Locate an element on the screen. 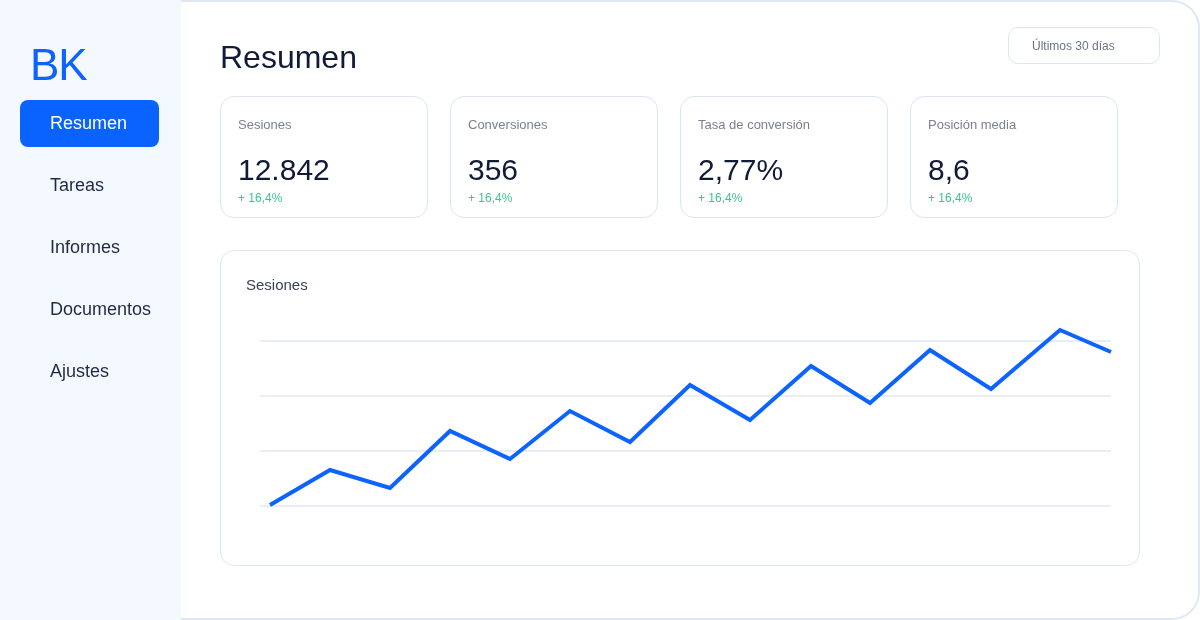 This screenshot has width=1200, height=620. metric-value: 2,77% is located at coordinates (741, 170).